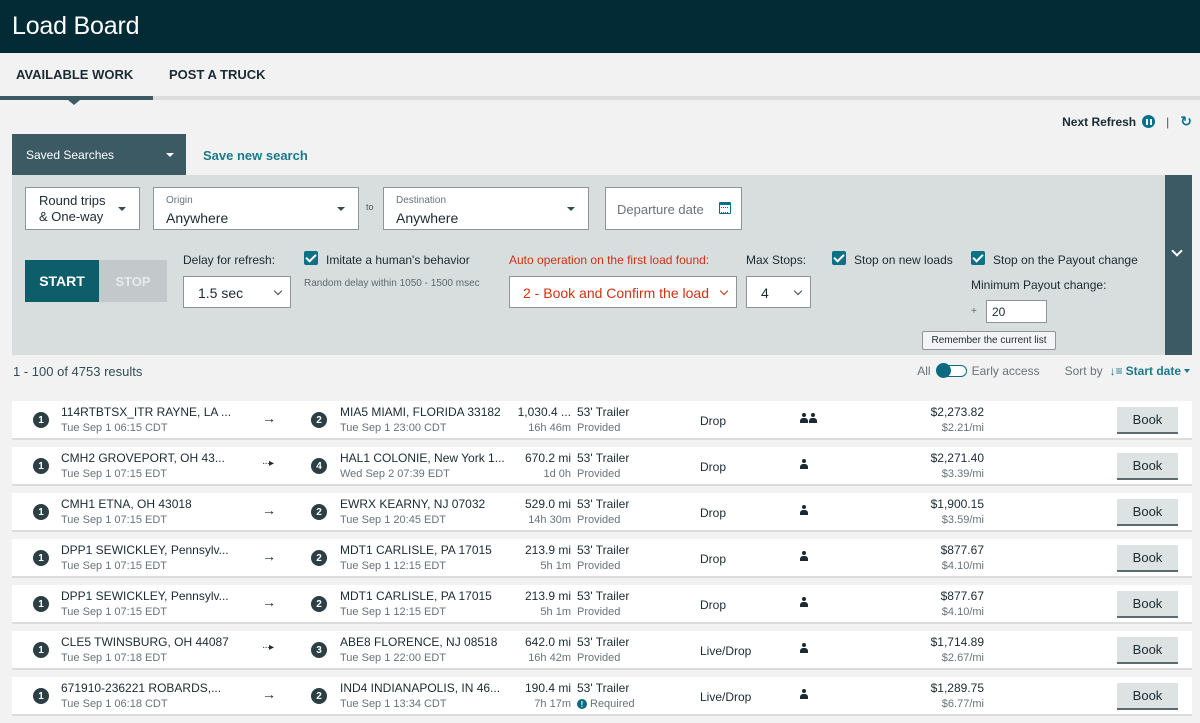 Image resolution: width=1200 pixels, height=723 pixels. Describe the element at coordinates (547, 504) in the screenshot. I see `distance: 529.0 mi` at that location.